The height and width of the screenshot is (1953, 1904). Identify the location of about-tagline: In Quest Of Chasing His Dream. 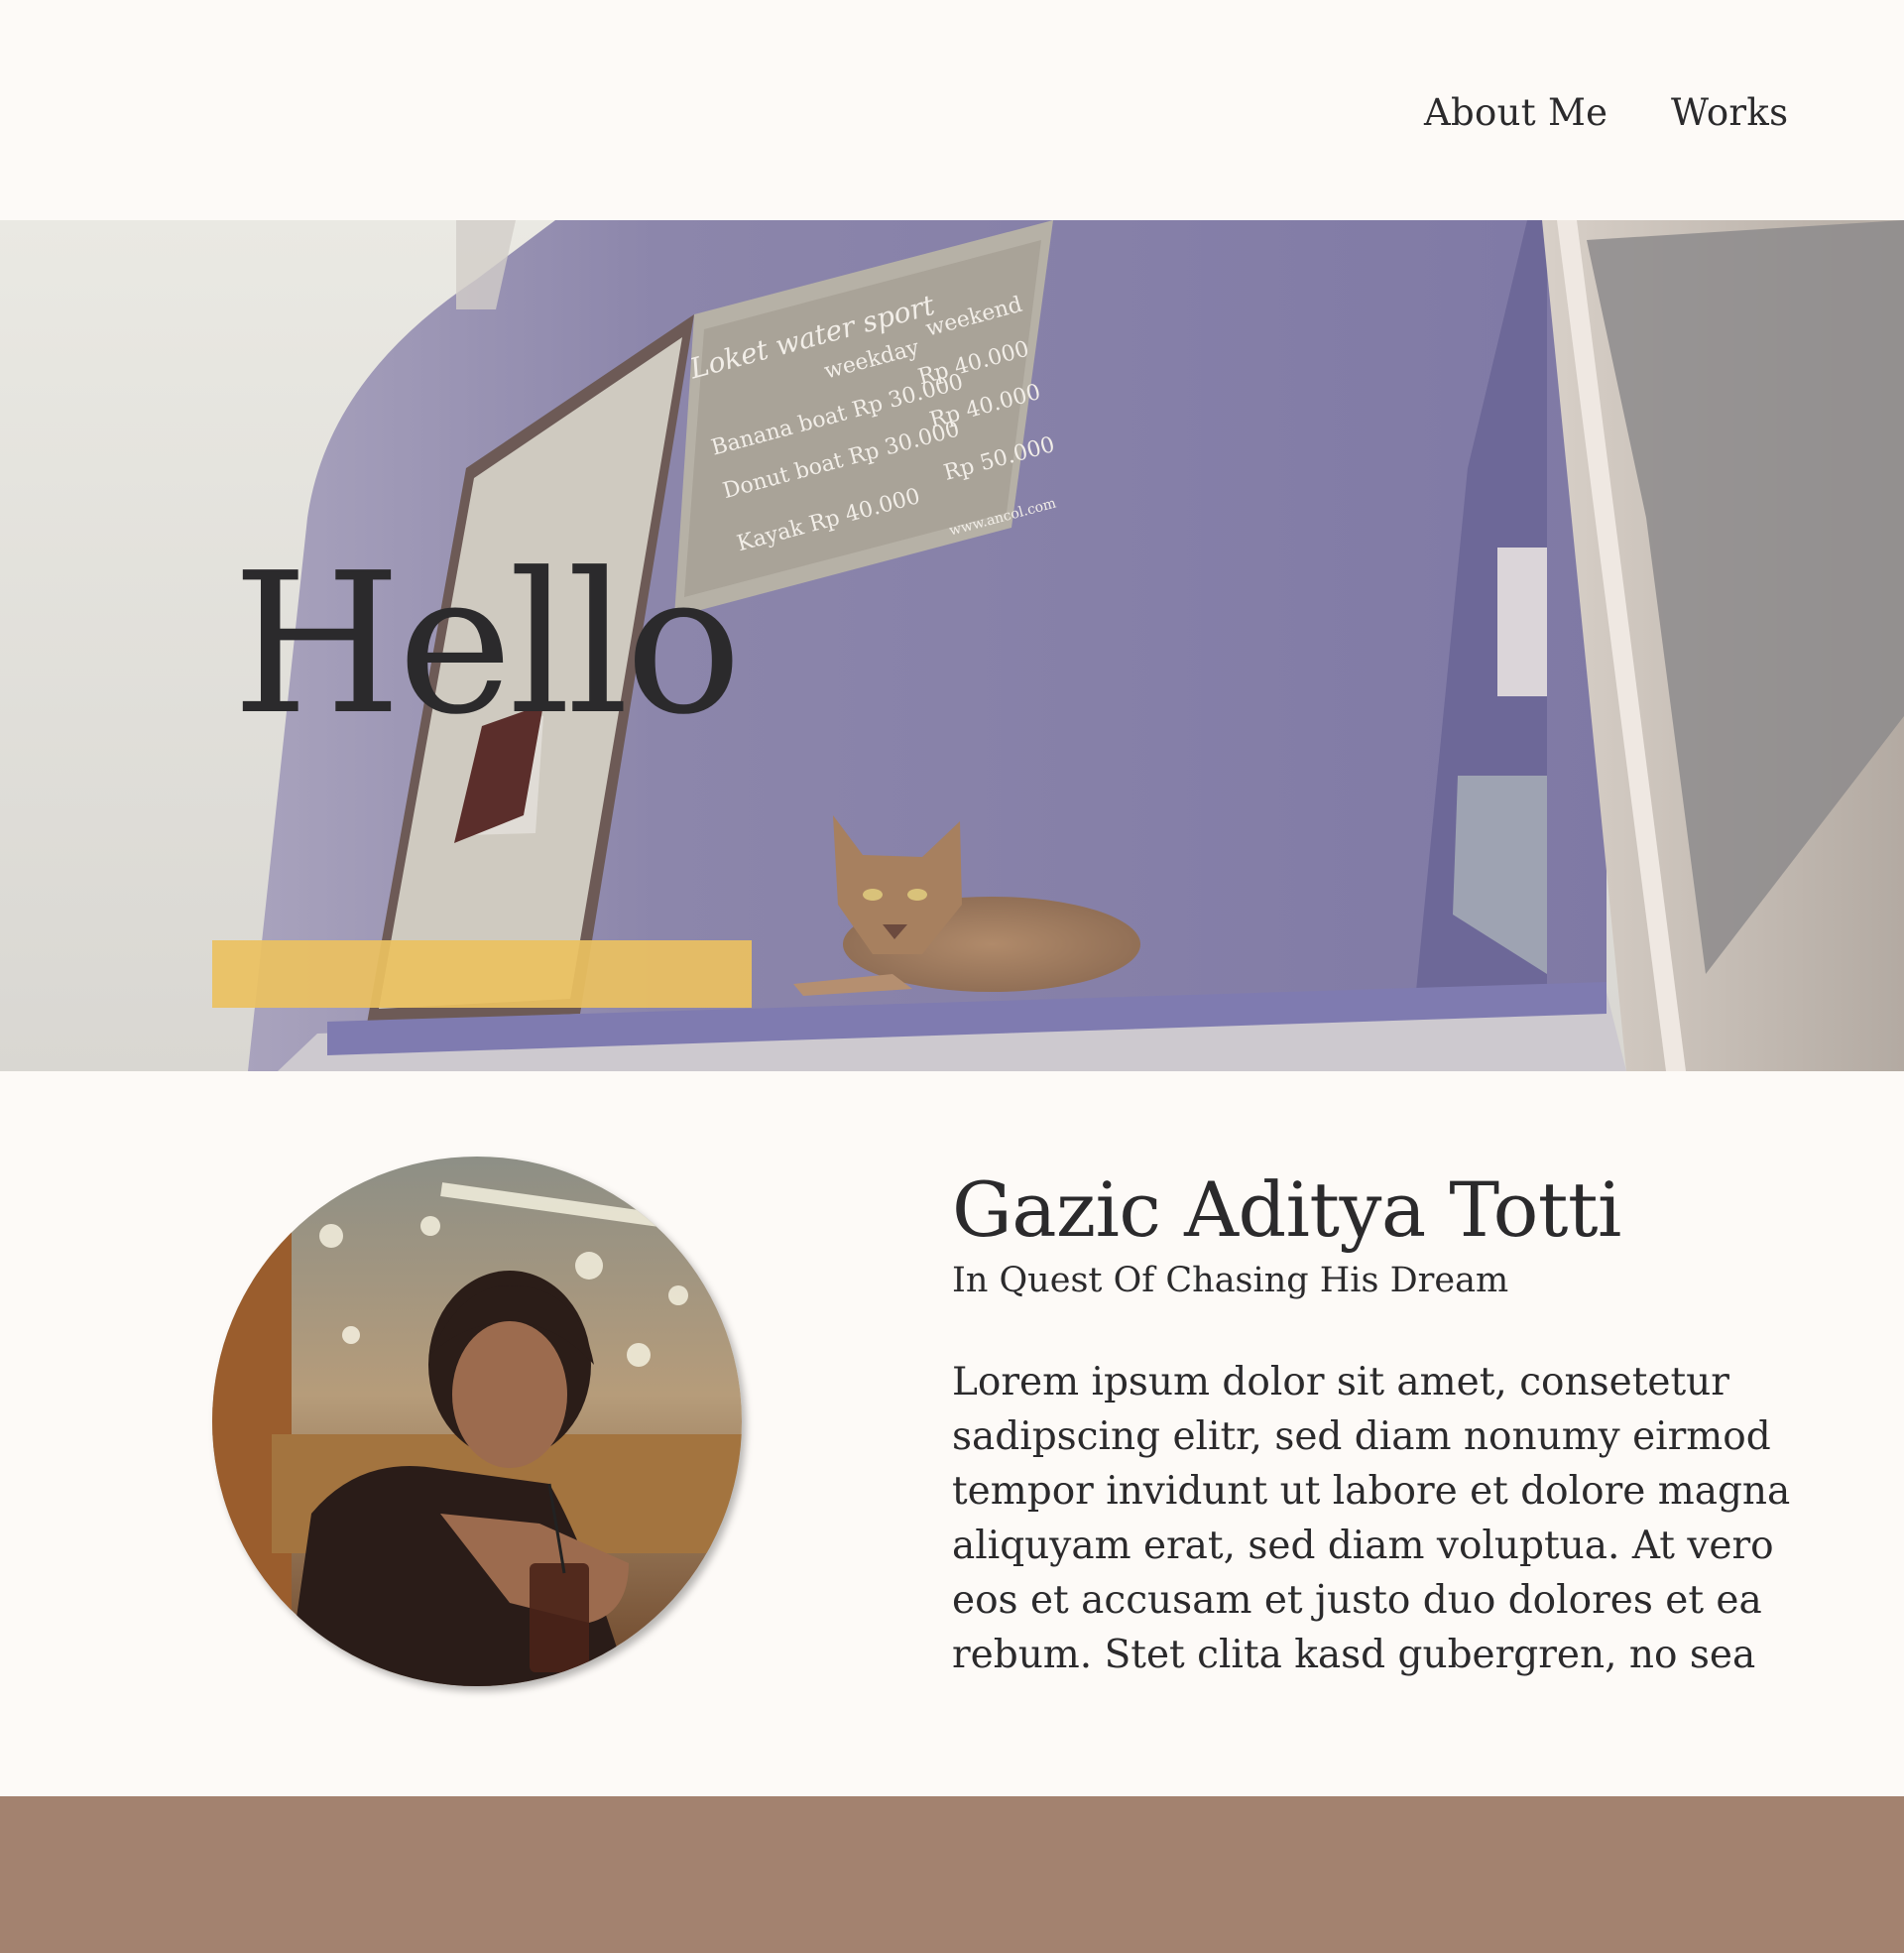
(1230, 1280).